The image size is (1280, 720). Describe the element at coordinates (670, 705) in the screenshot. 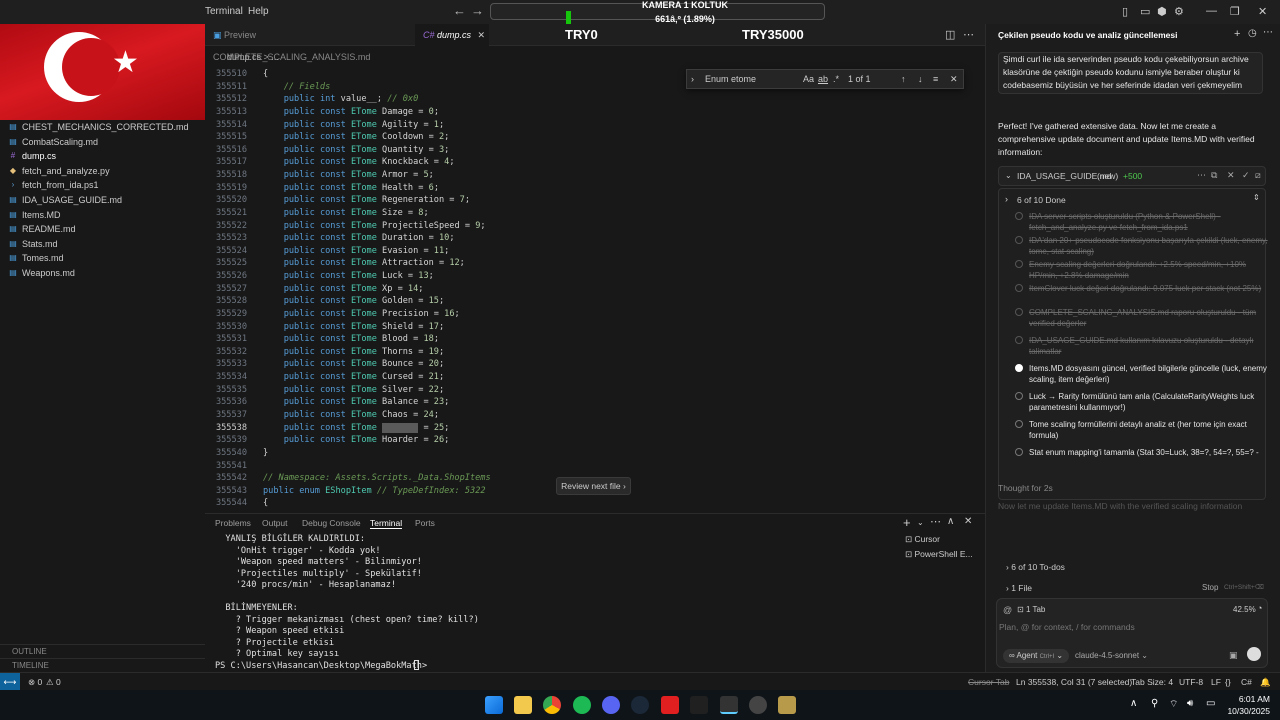

I see `app-red-icon` at that location.